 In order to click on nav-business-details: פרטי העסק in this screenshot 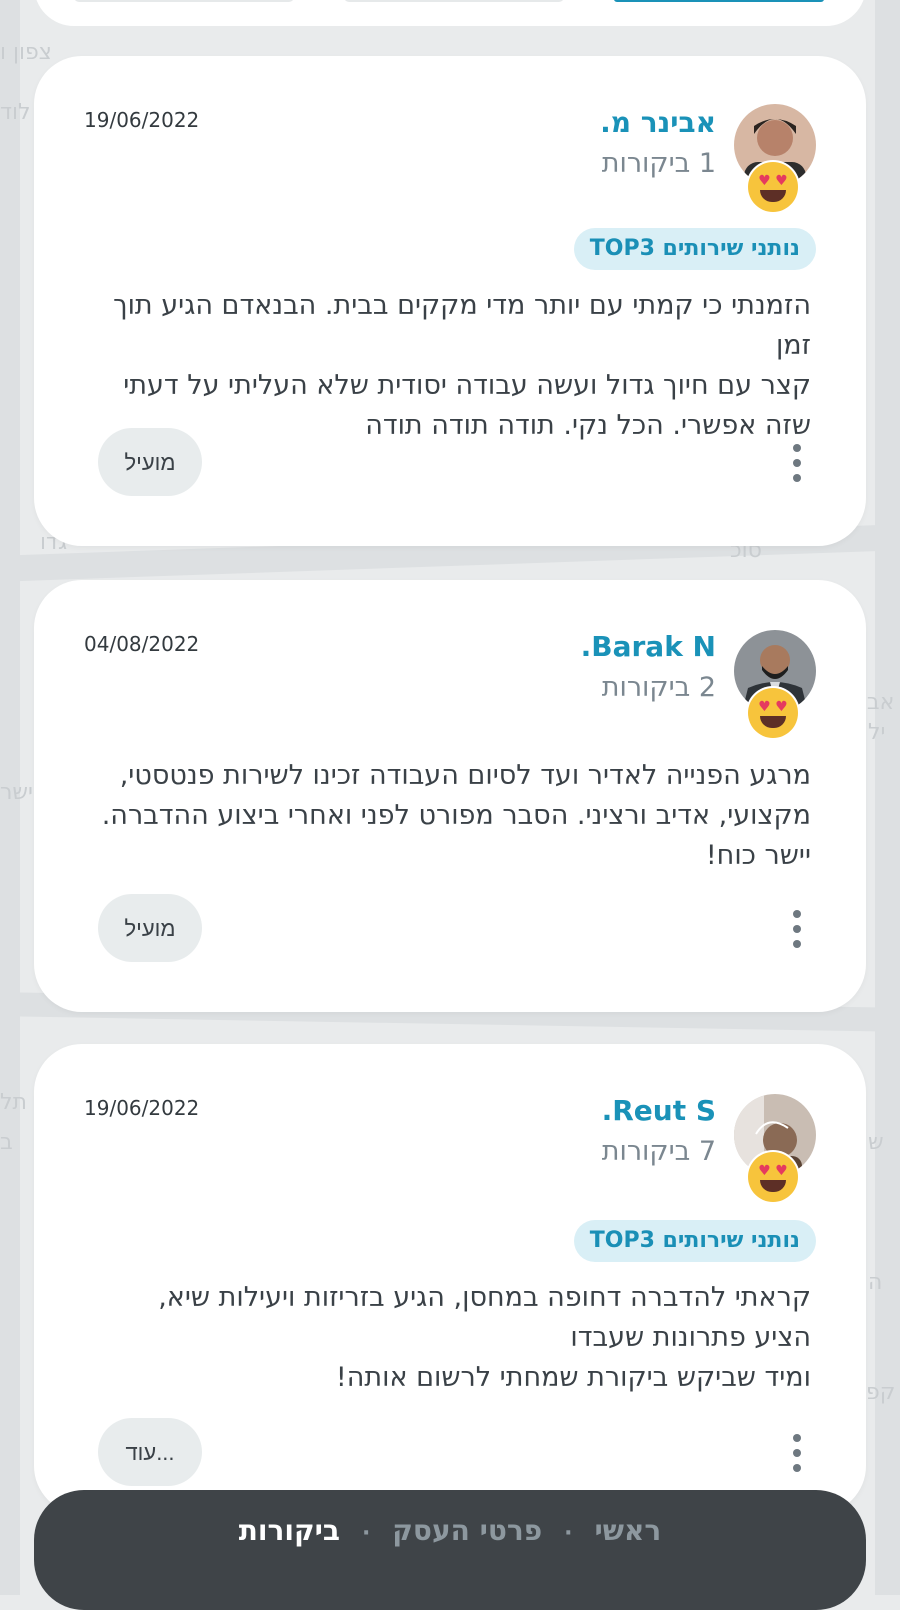, I will do `click(467, 1530)`.